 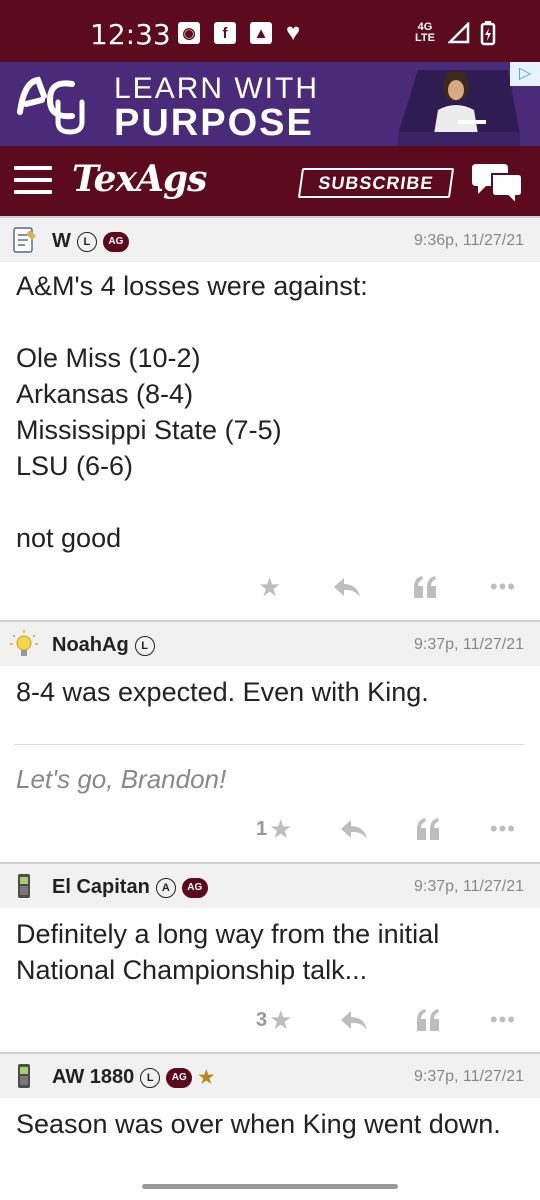 What do you see at coordinates (214, 123) in the screenshot?
I see `ad-headline-2: PURPOSE` at bounding box center [214, 123].